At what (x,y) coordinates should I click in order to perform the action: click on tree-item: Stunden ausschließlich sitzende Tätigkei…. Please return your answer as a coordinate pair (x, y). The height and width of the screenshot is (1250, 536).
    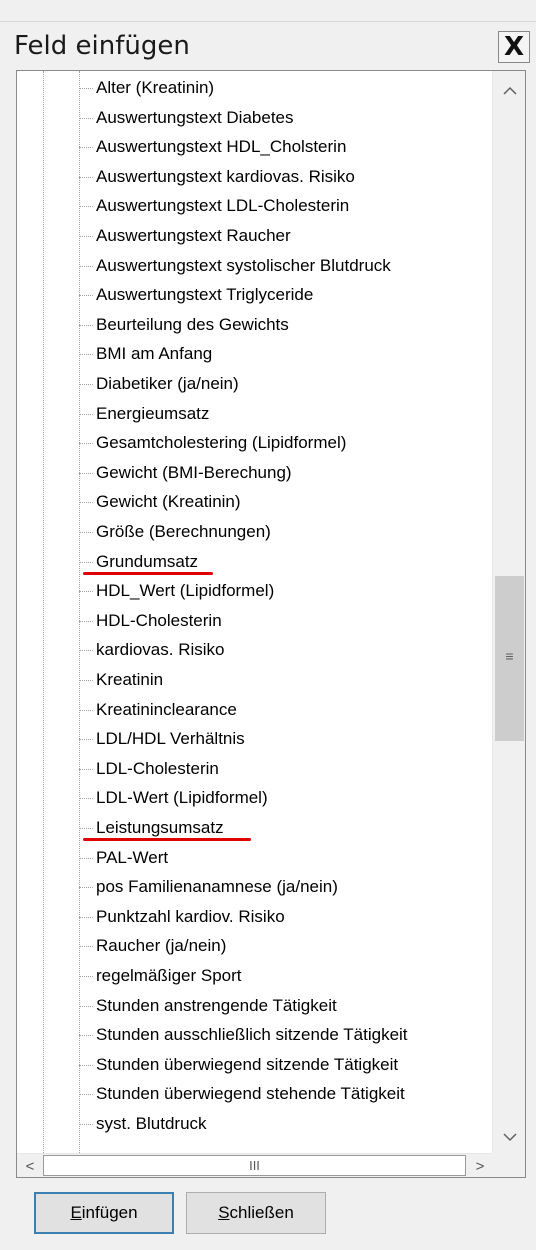
    Looking at the image, I should click on (243, 1035).